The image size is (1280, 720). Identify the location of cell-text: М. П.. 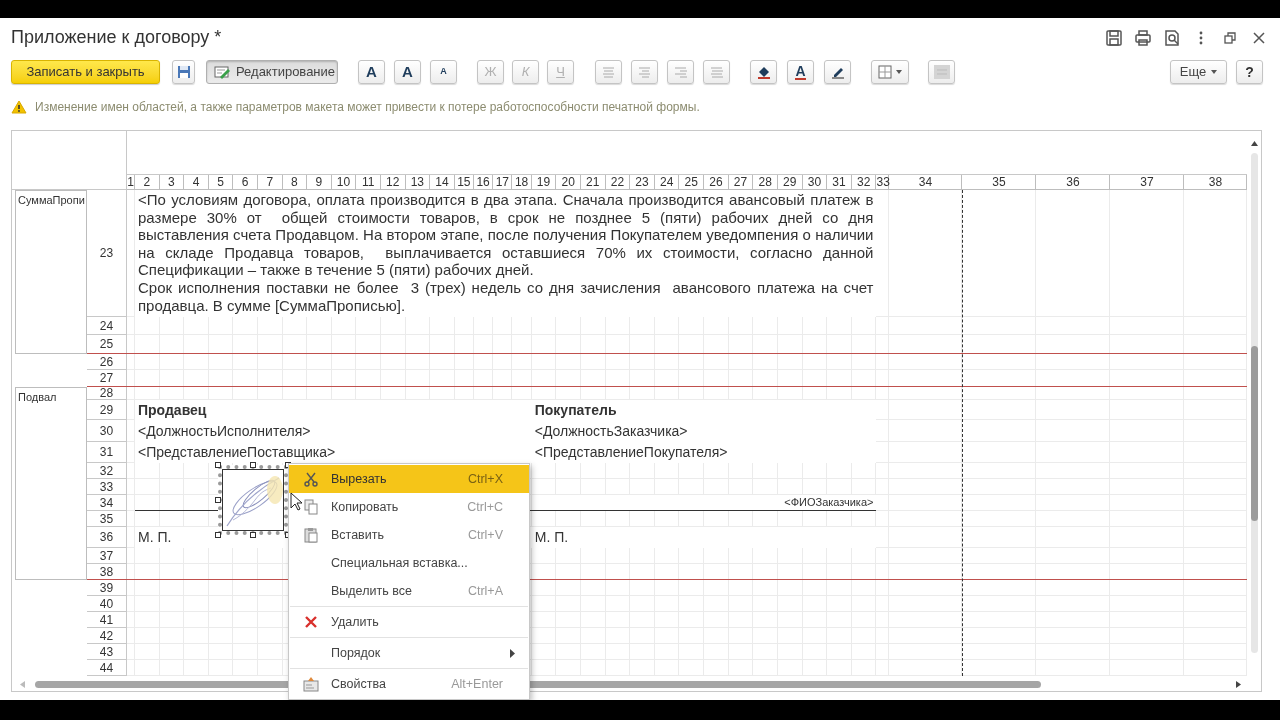
(704, 537).